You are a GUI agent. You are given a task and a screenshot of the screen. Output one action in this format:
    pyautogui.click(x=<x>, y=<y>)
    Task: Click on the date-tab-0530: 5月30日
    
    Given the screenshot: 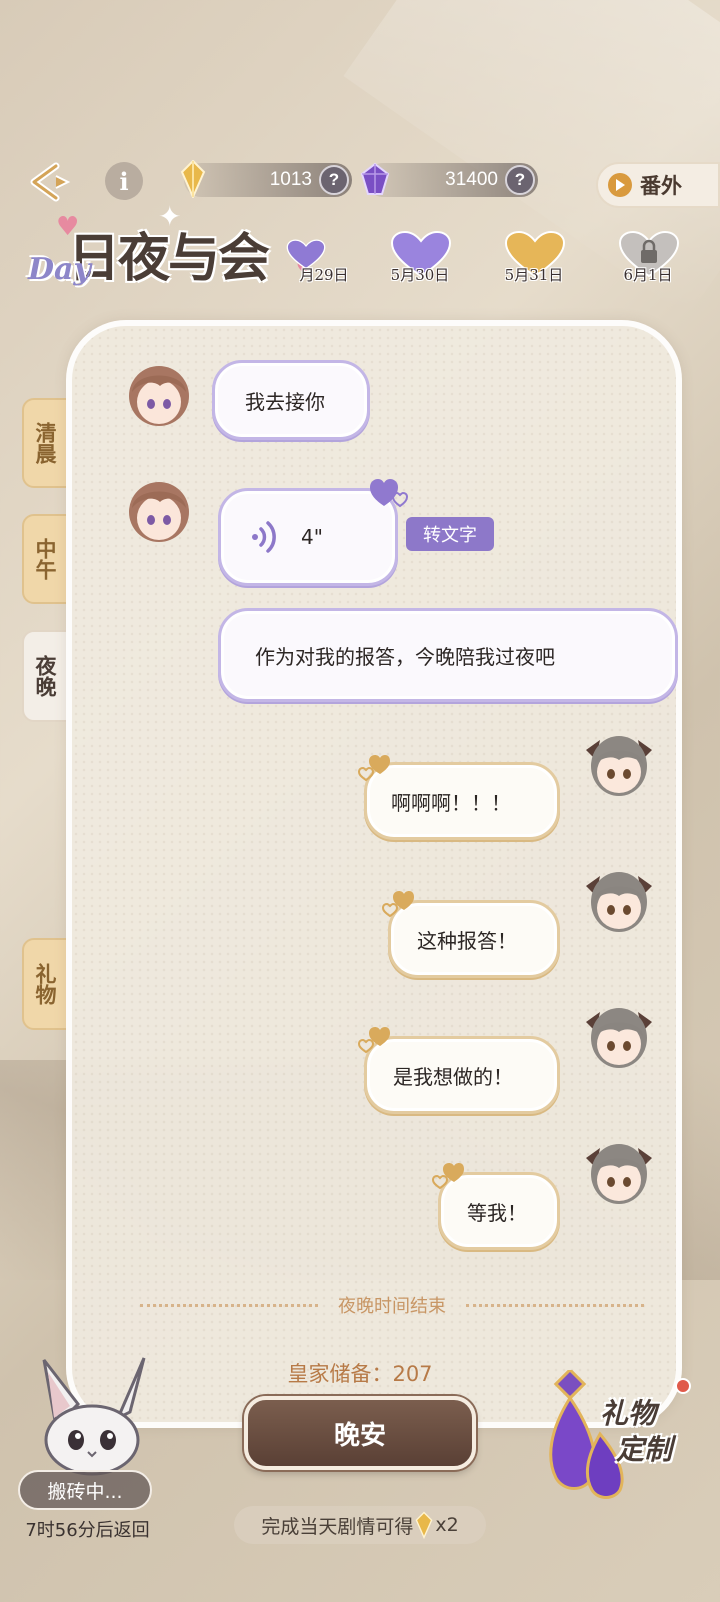 What is the action you would take?
    pyautogui.click(x=420, y=260)
    